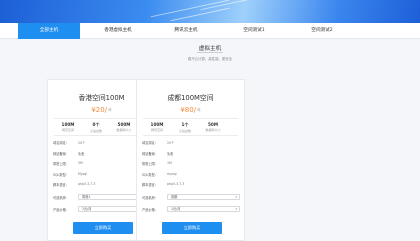 The image size is (420, 241). Describe the element at coordinates (210, 52) in the screenshot. I see `title-divider` at that location.